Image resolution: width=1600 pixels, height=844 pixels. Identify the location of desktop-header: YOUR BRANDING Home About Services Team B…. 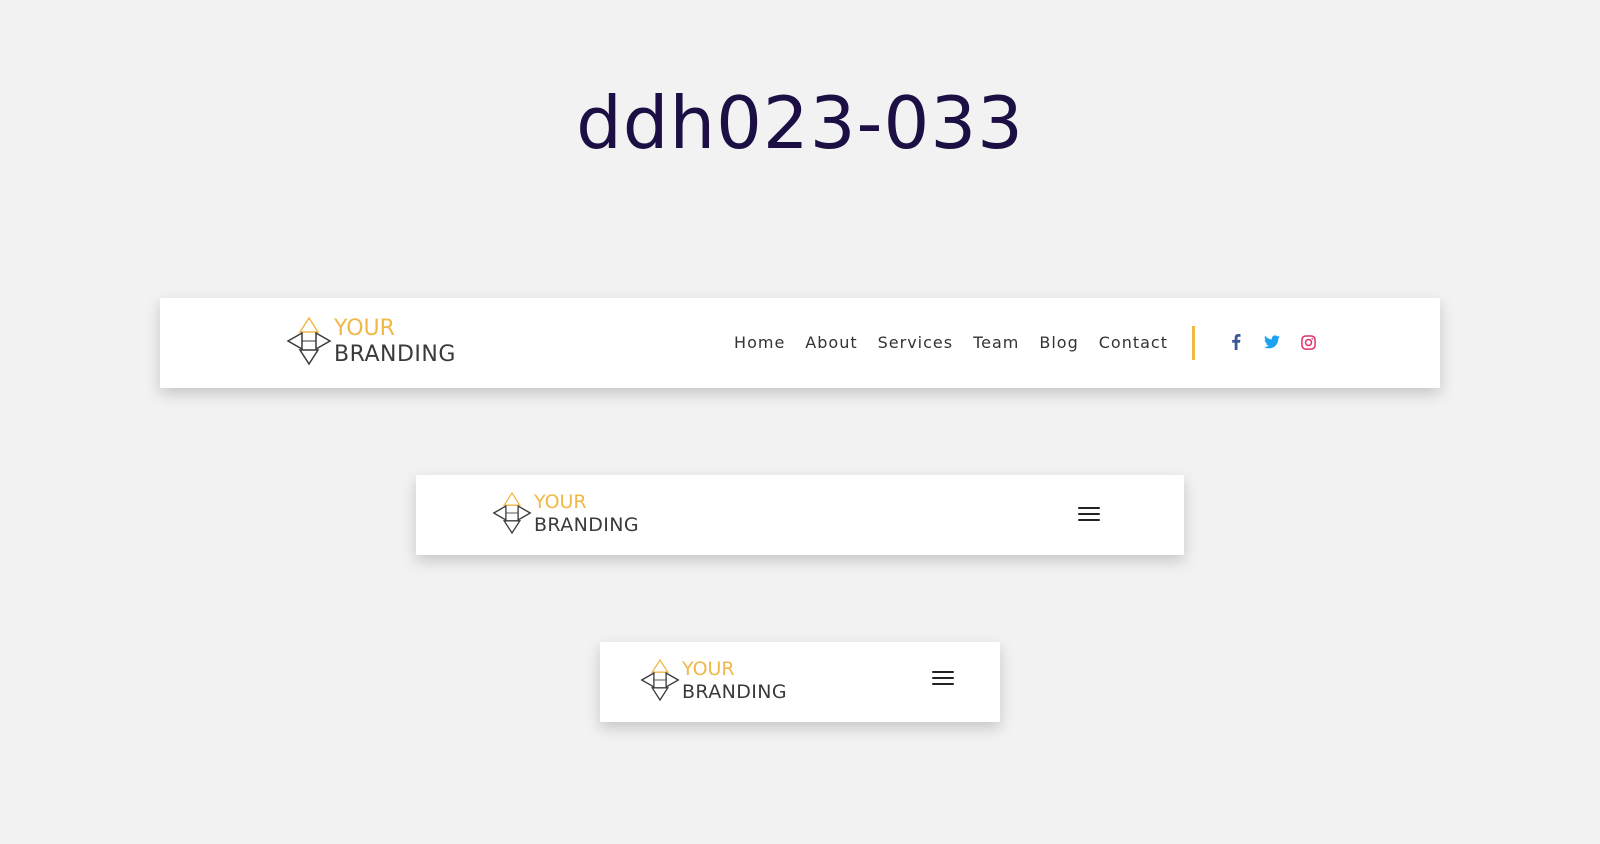
(800, 343).